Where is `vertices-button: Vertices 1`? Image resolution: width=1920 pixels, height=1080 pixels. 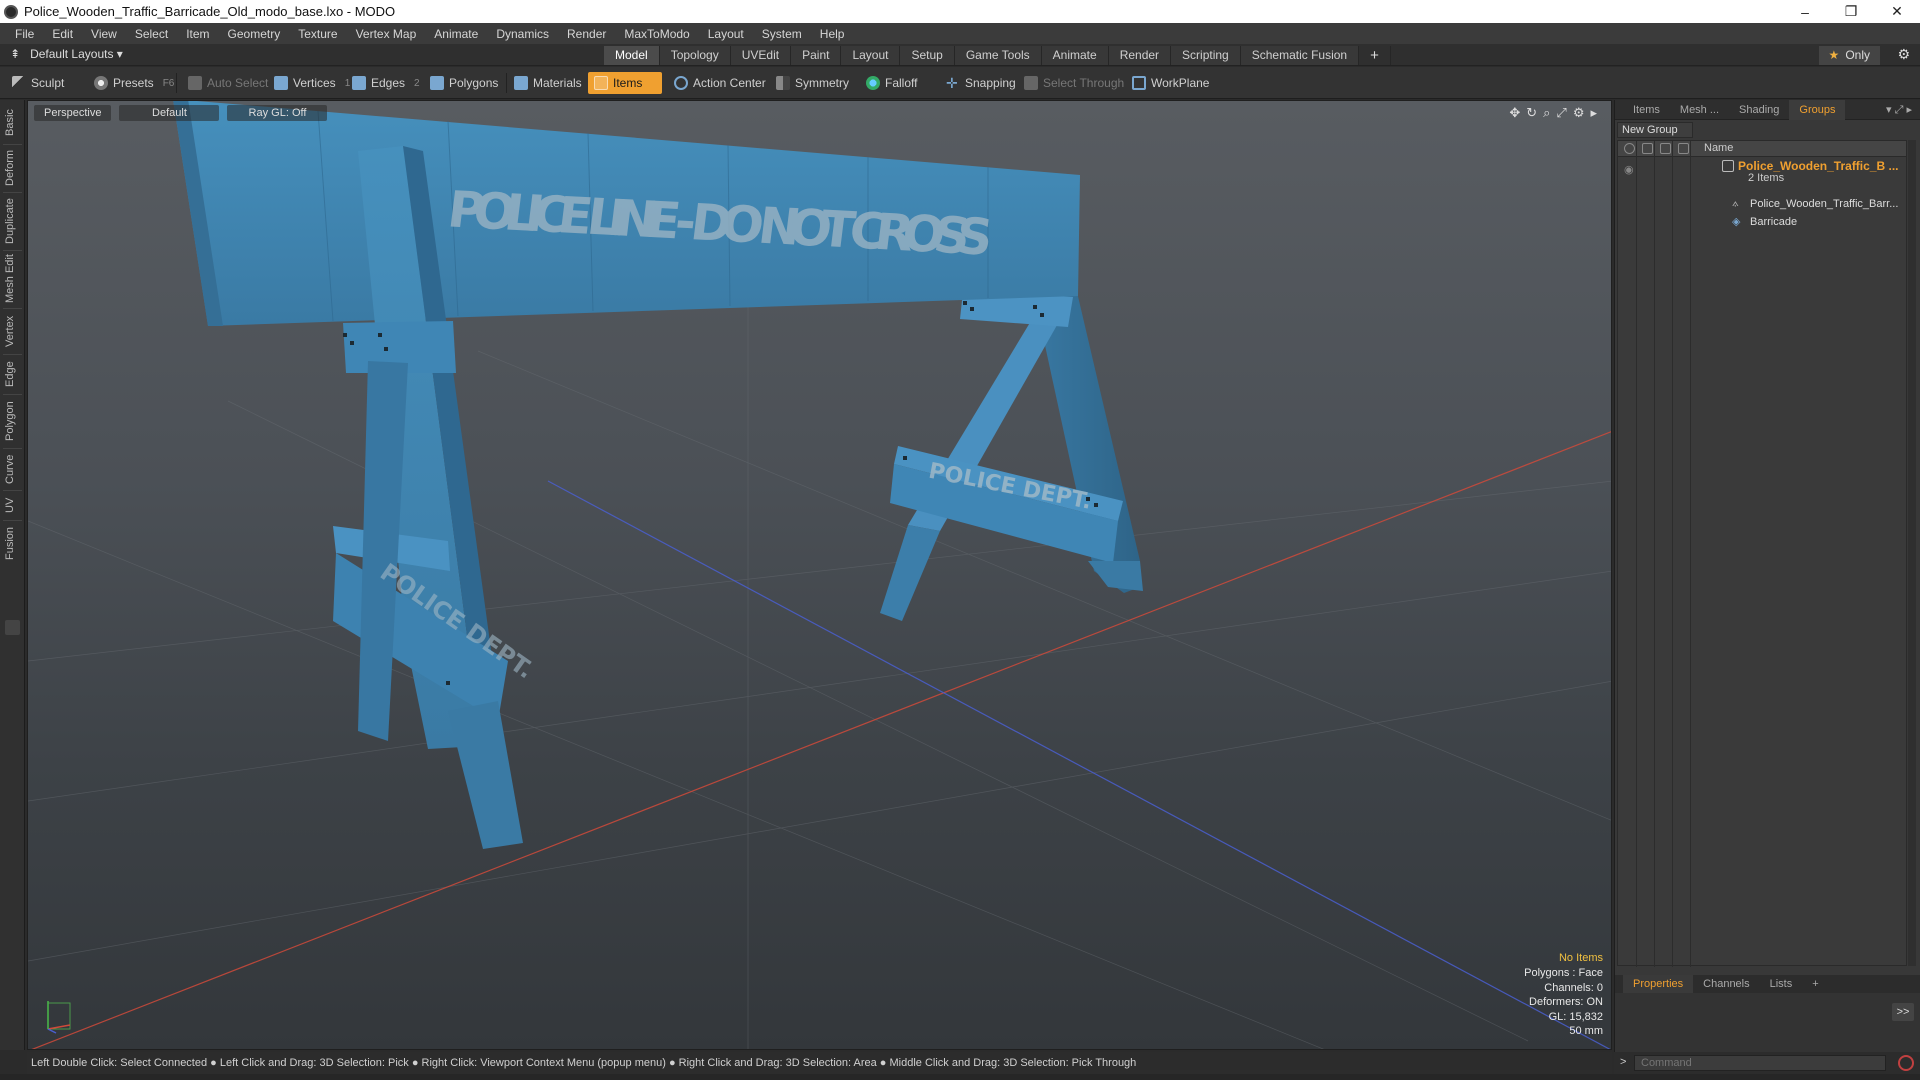
vertices-button: Vertices 1 is located at coordinates (312, 83).